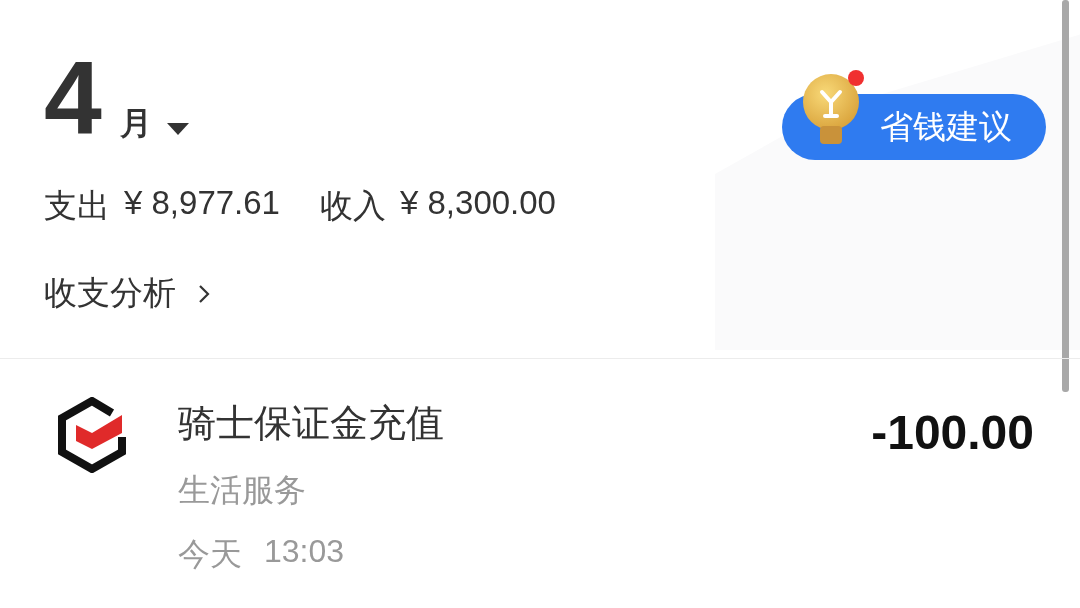  What do you see at coordinates (202, 203) in the screenshot?
I see `expense-amount: ¥ 8,977.61` at bounding box center [202, 203].